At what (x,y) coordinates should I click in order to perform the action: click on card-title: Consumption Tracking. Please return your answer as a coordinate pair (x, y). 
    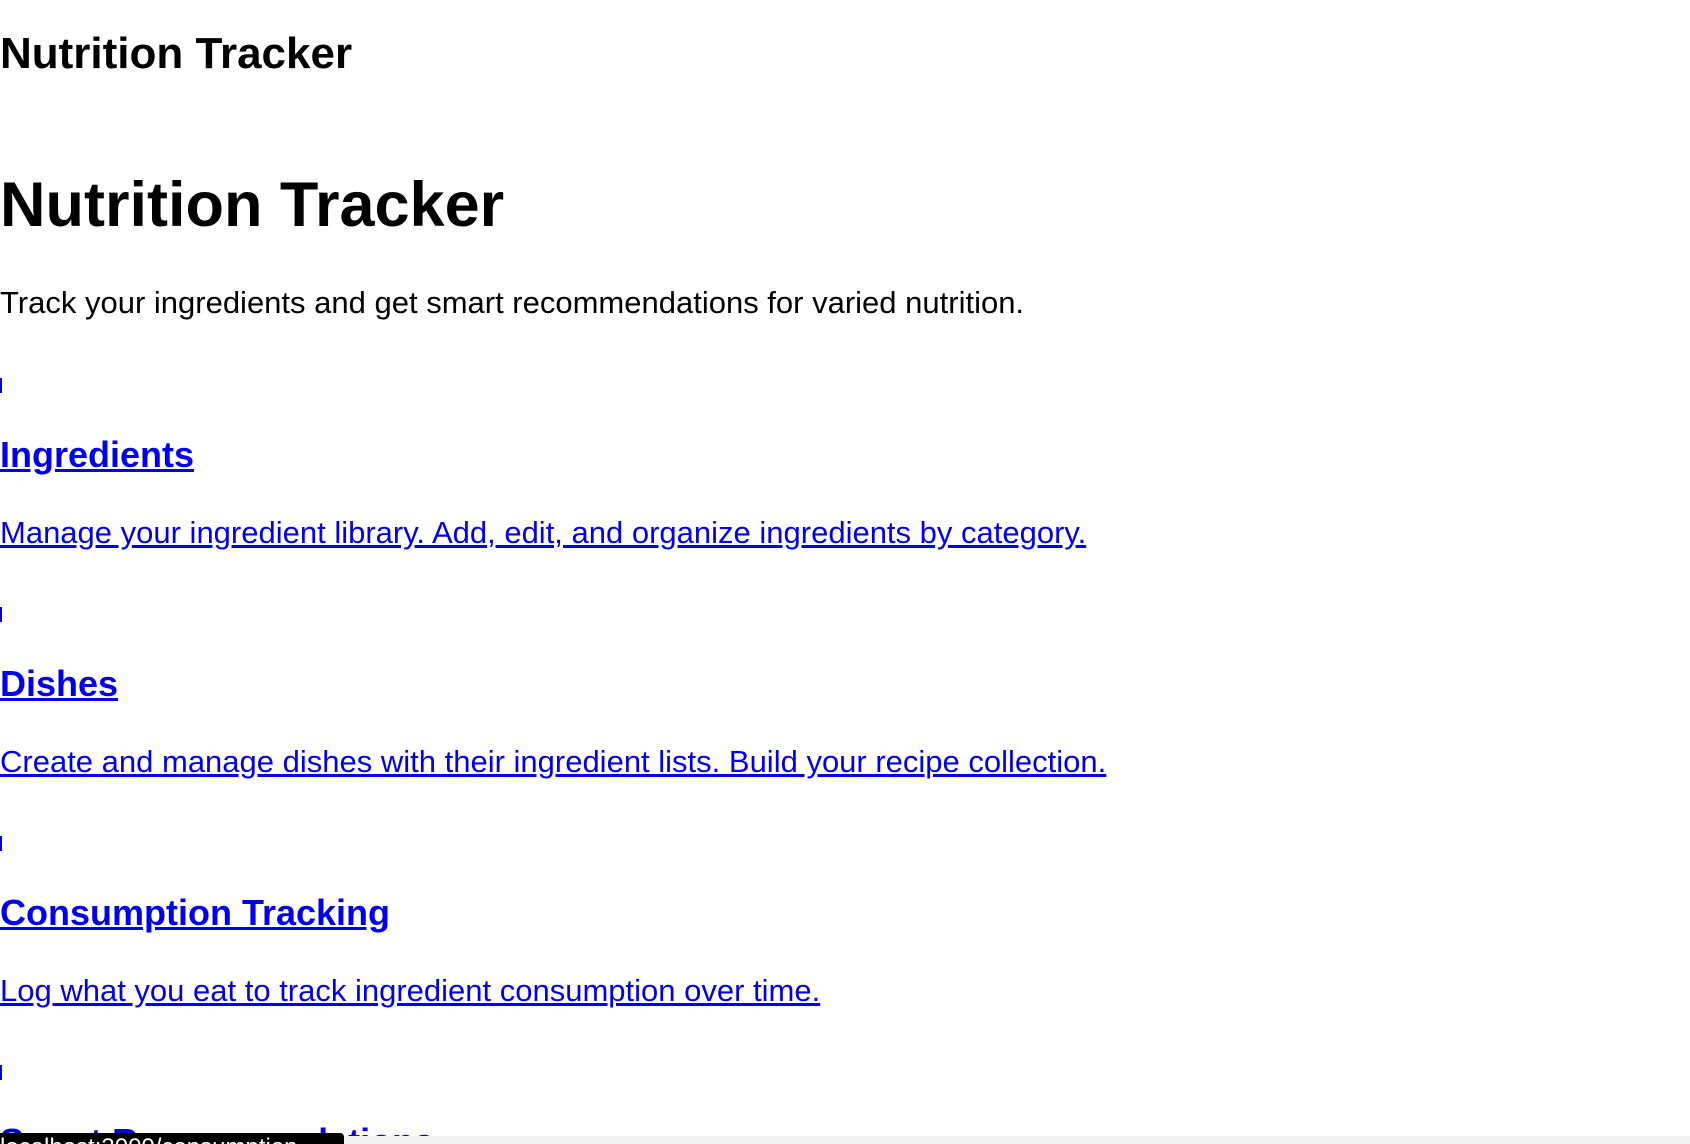
    Looking at the image, I should click on (195, 912).